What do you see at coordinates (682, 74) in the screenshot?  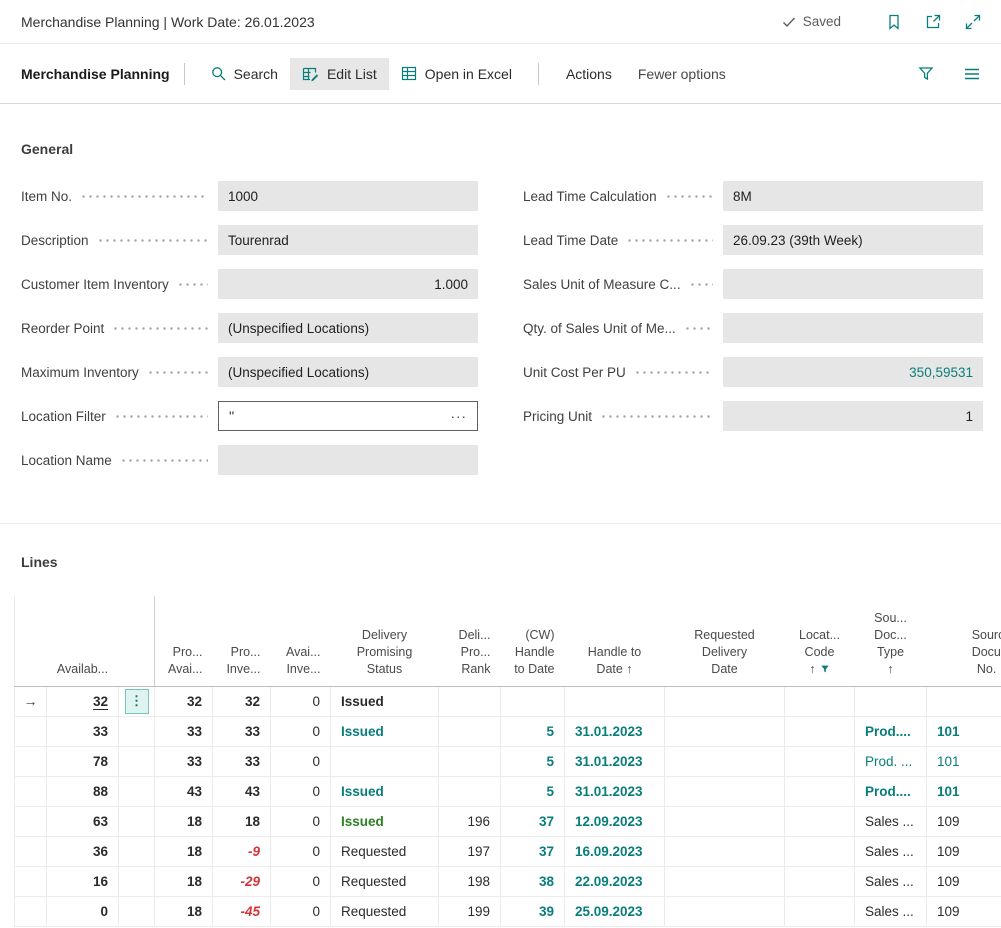 I see `fewer-options-button: Fewer options` at bounding box center [682, 74].